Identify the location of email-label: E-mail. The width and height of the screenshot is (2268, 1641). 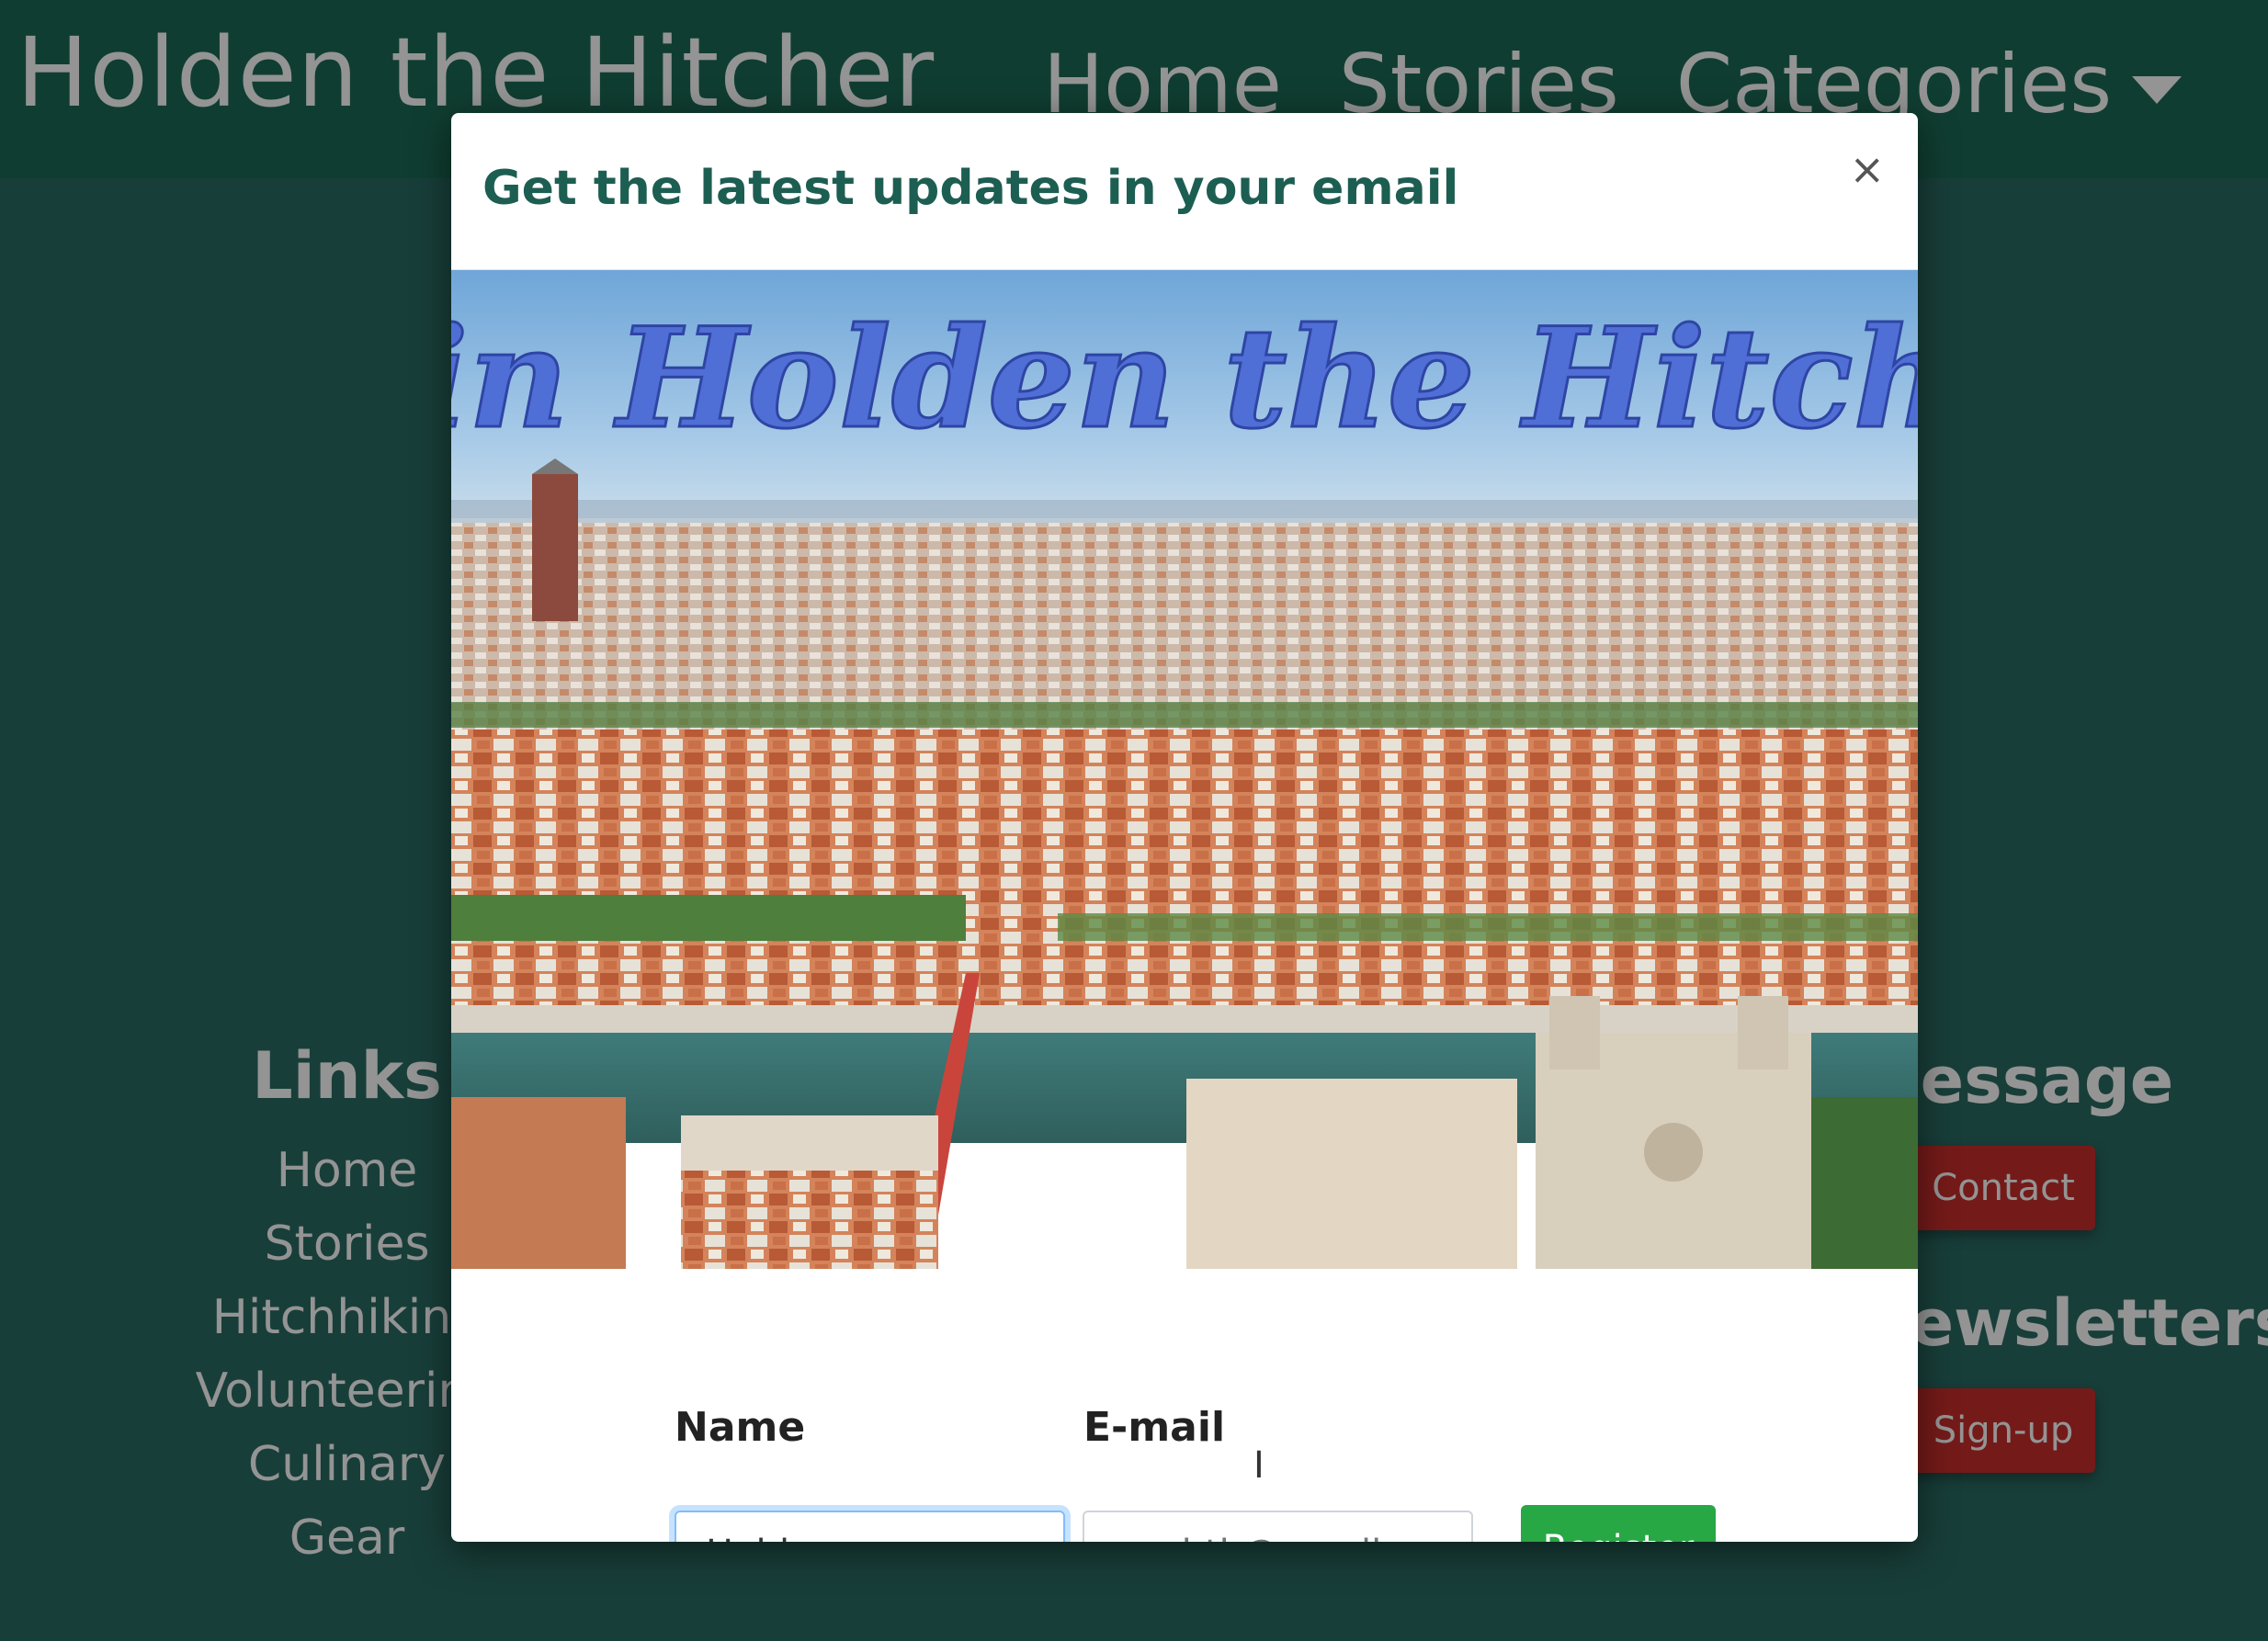
(1155, 1427).